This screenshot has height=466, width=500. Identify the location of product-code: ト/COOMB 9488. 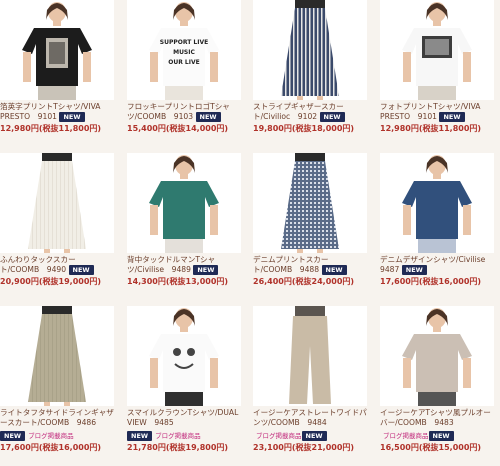
(287, 269).